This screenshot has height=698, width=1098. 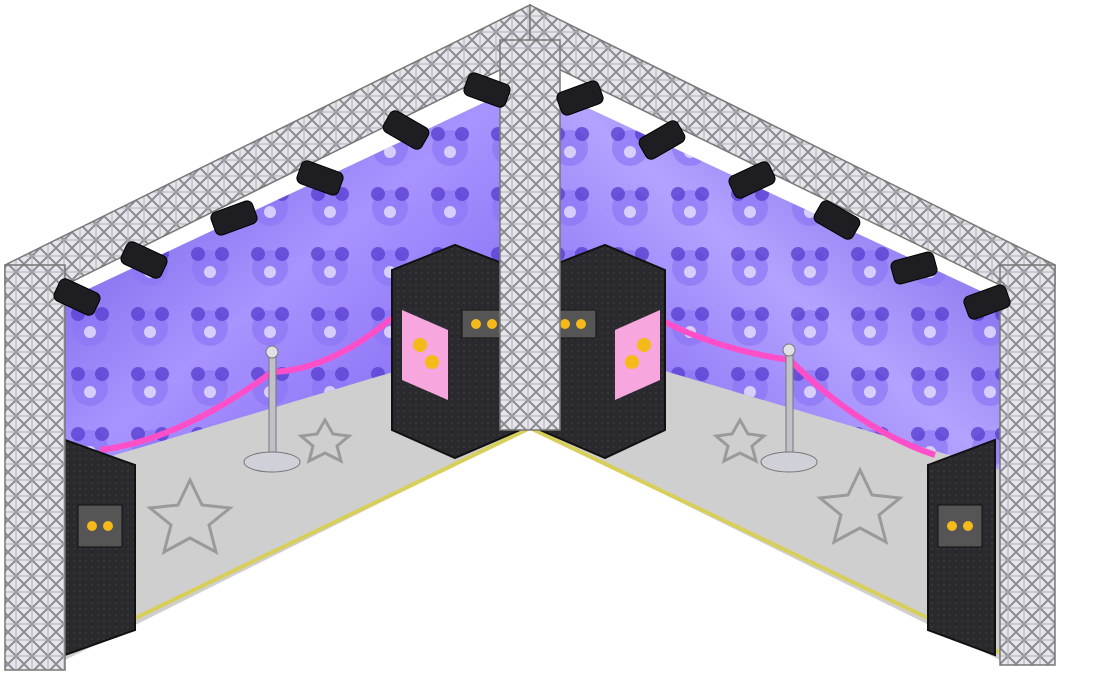 I want to click on truss-post-left, so click(x=35, y=467).